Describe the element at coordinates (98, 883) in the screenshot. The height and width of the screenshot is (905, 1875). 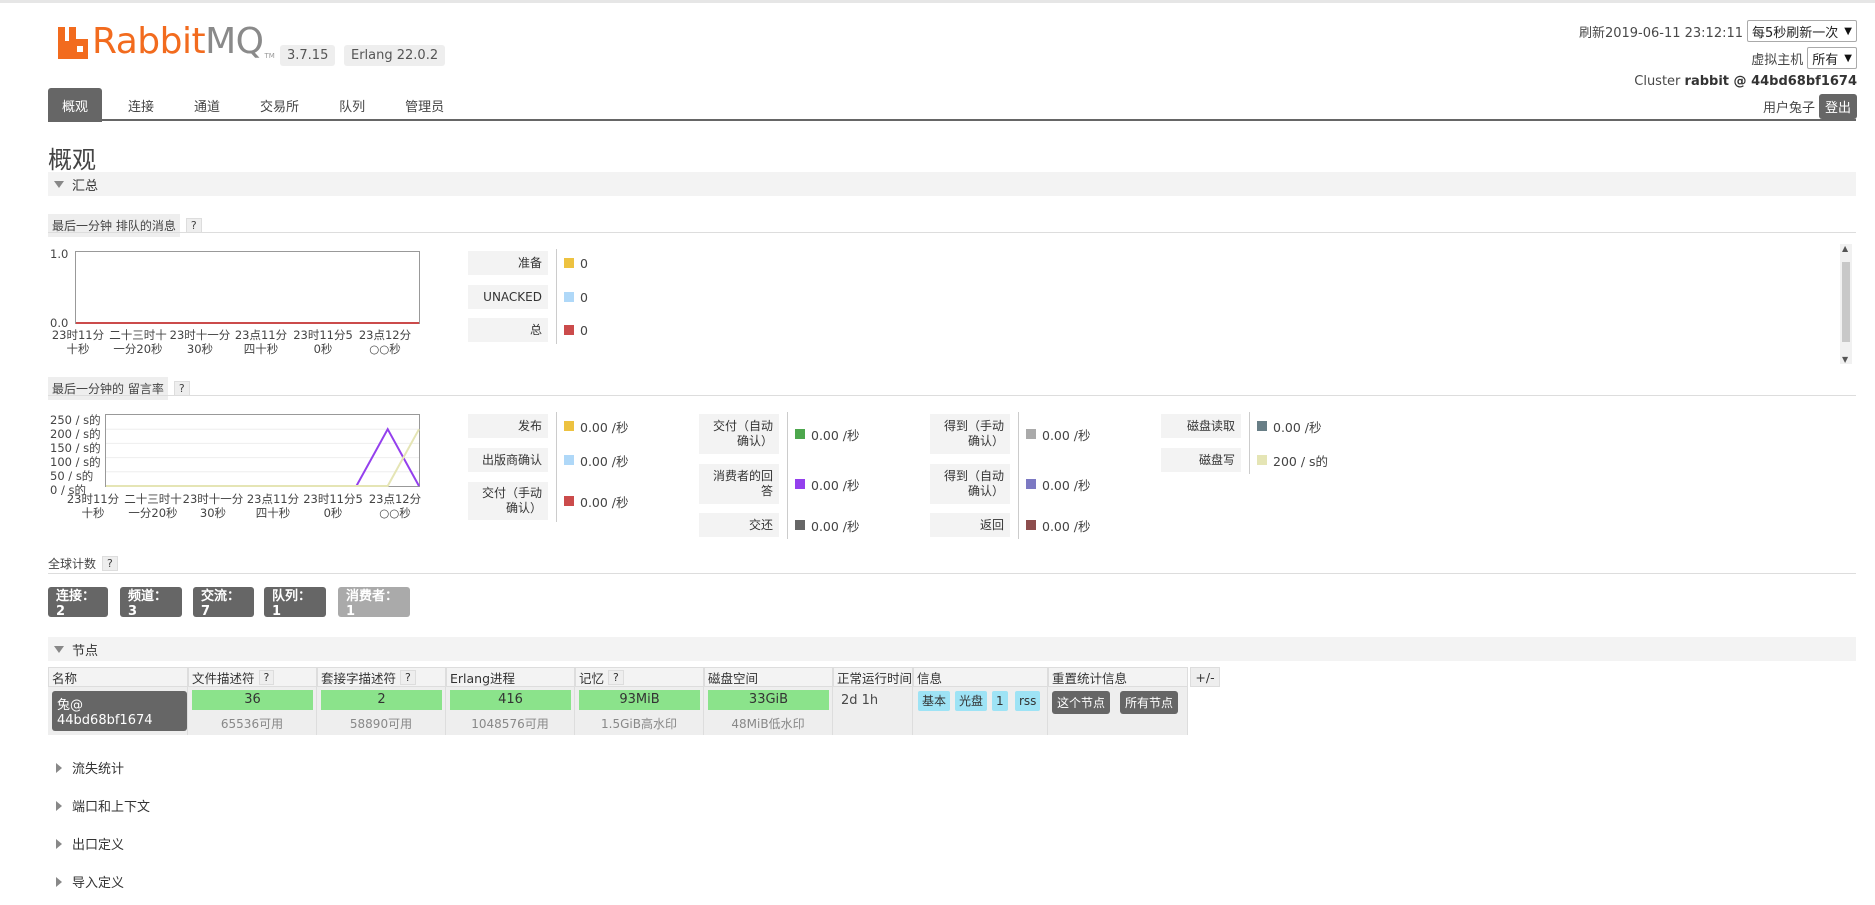
I see `collapsed-section-title: 导入定义` at that location.